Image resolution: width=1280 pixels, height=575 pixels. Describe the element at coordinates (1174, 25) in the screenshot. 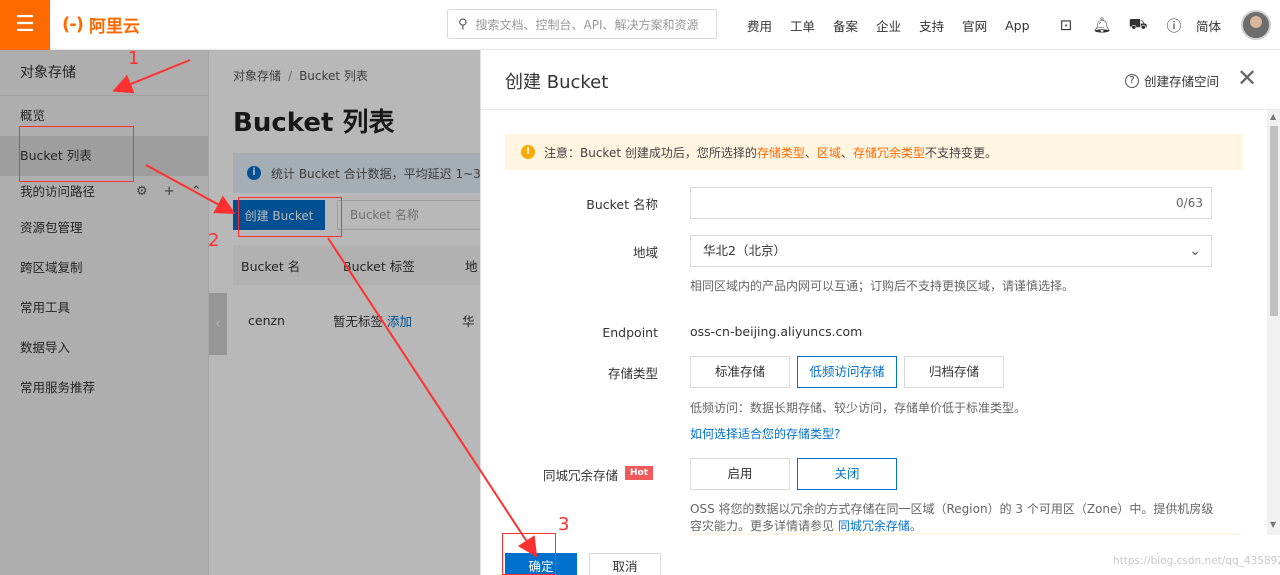

I see `help-icon: ⓘ` at that location.